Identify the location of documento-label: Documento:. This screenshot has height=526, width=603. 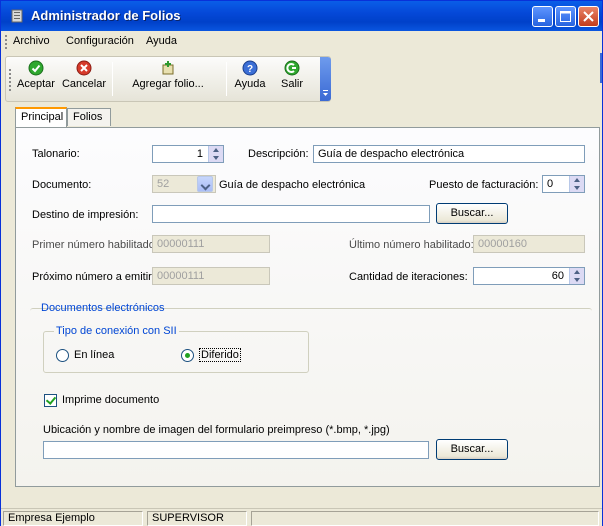
(62, 185).